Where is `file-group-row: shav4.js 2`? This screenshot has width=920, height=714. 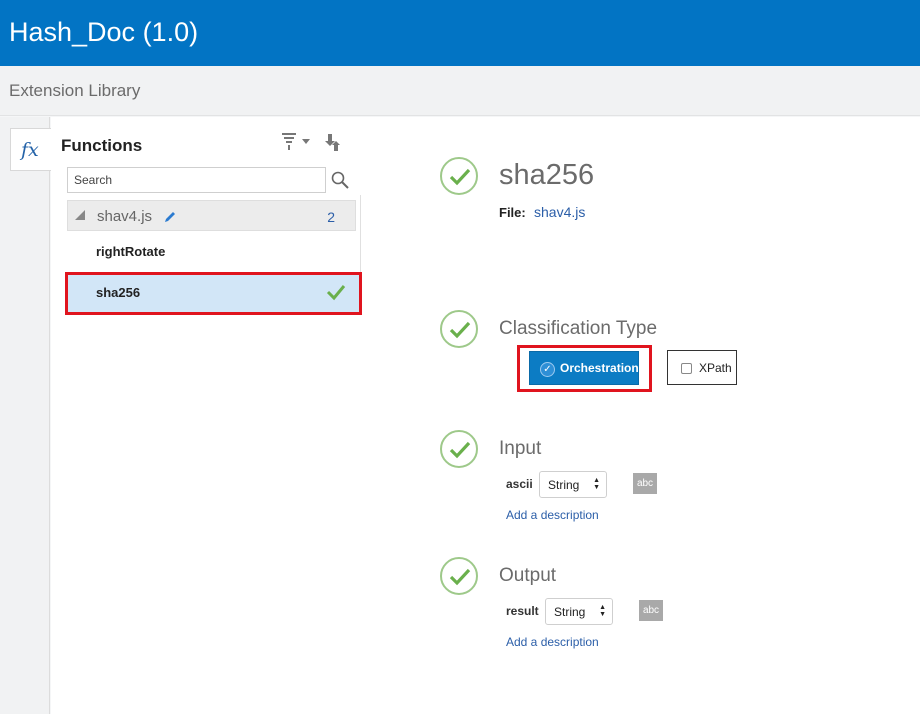 file-group-row: shav4.js 2 is located at coordinates (211, 215).